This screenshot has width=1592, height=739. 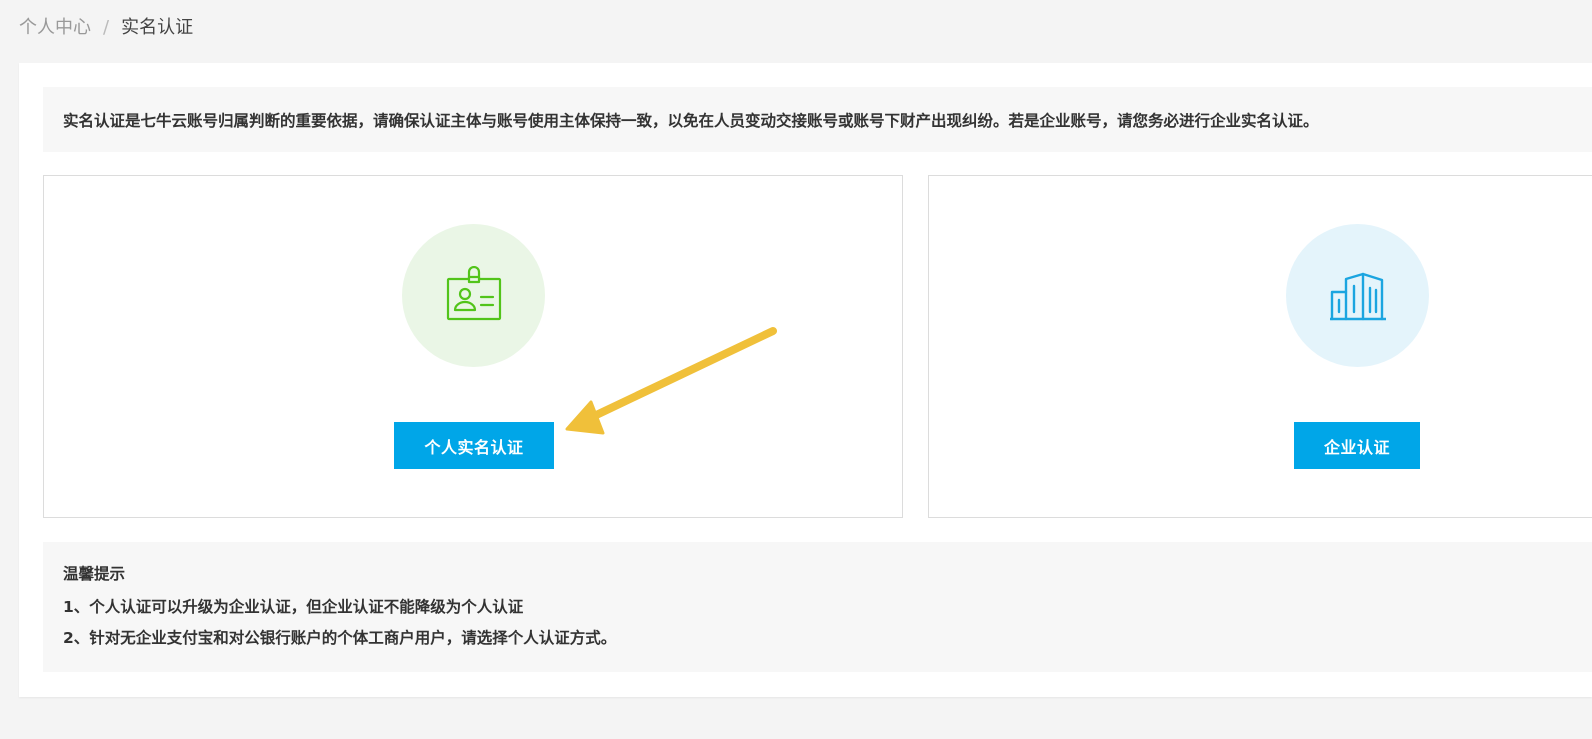 What do you see at coordinates (157, 27) in the screenshot?
I see `breadcrumb-current: 实名认证` at bounding box center [157, 27].